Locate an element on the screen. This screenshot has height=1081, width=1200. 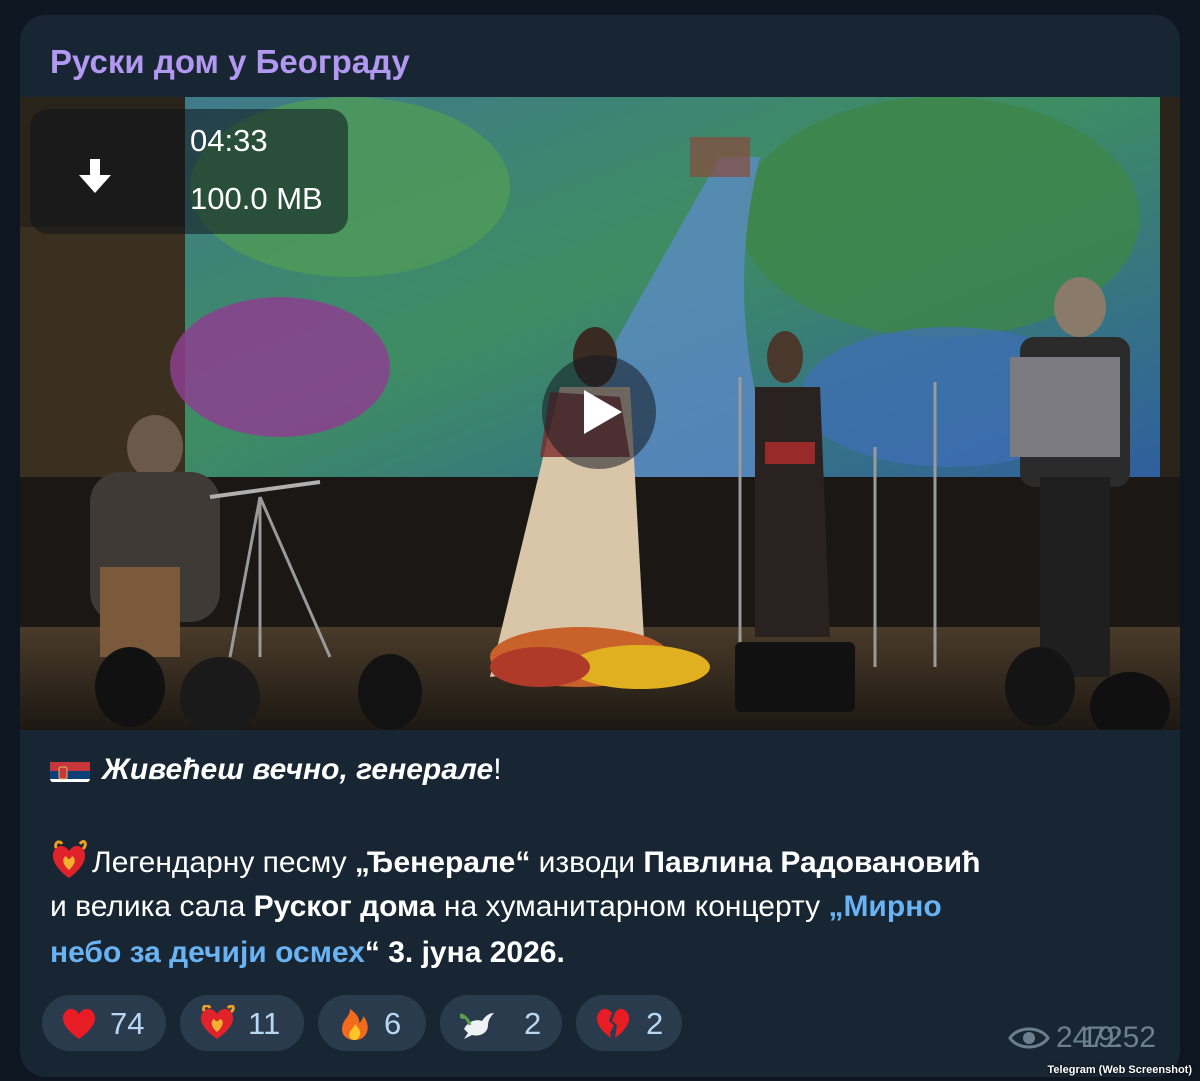
reaction-broken-heart: 2 is located at coordinates (629, 1023).